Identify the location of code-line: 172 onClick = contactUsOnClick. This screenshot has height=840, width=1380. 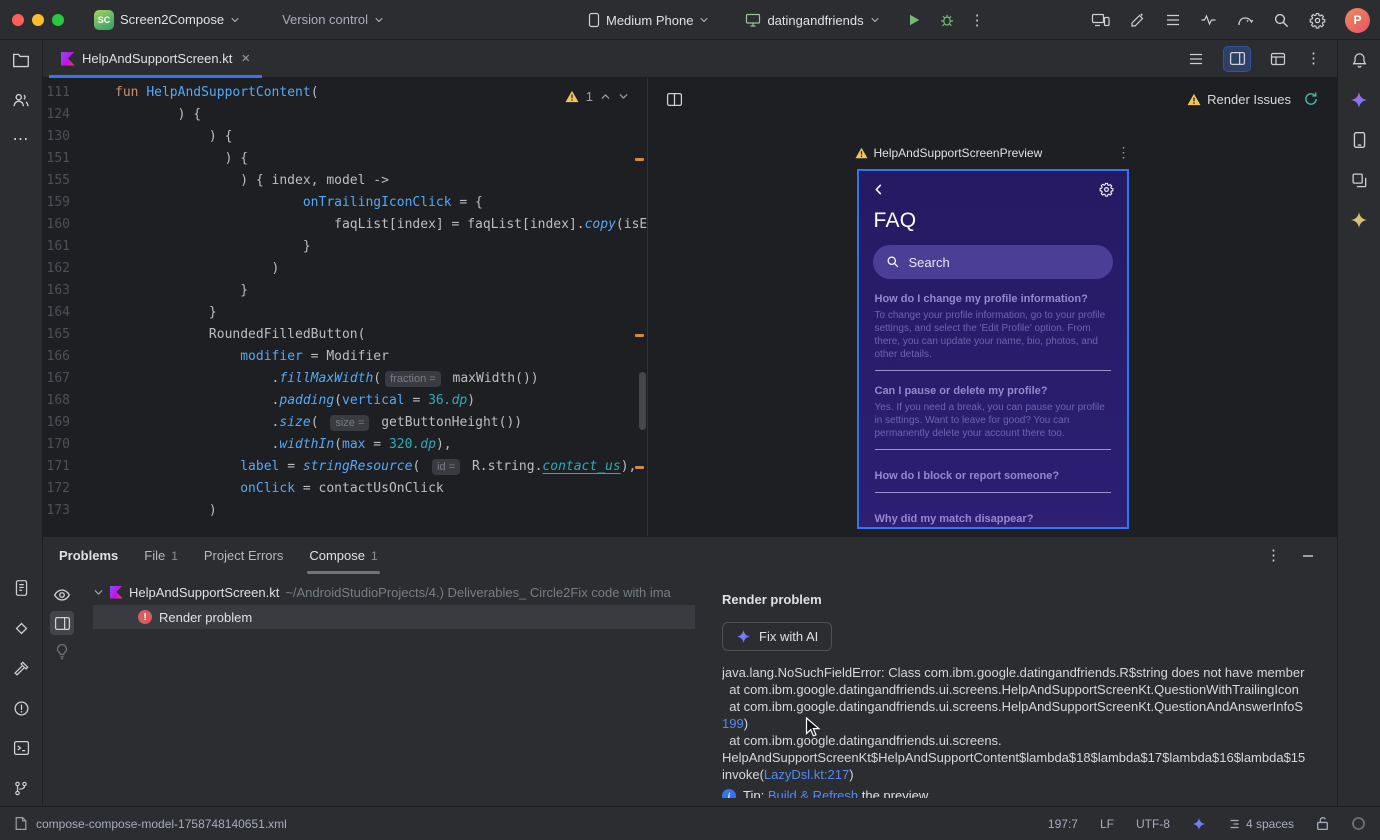
(345, 489).